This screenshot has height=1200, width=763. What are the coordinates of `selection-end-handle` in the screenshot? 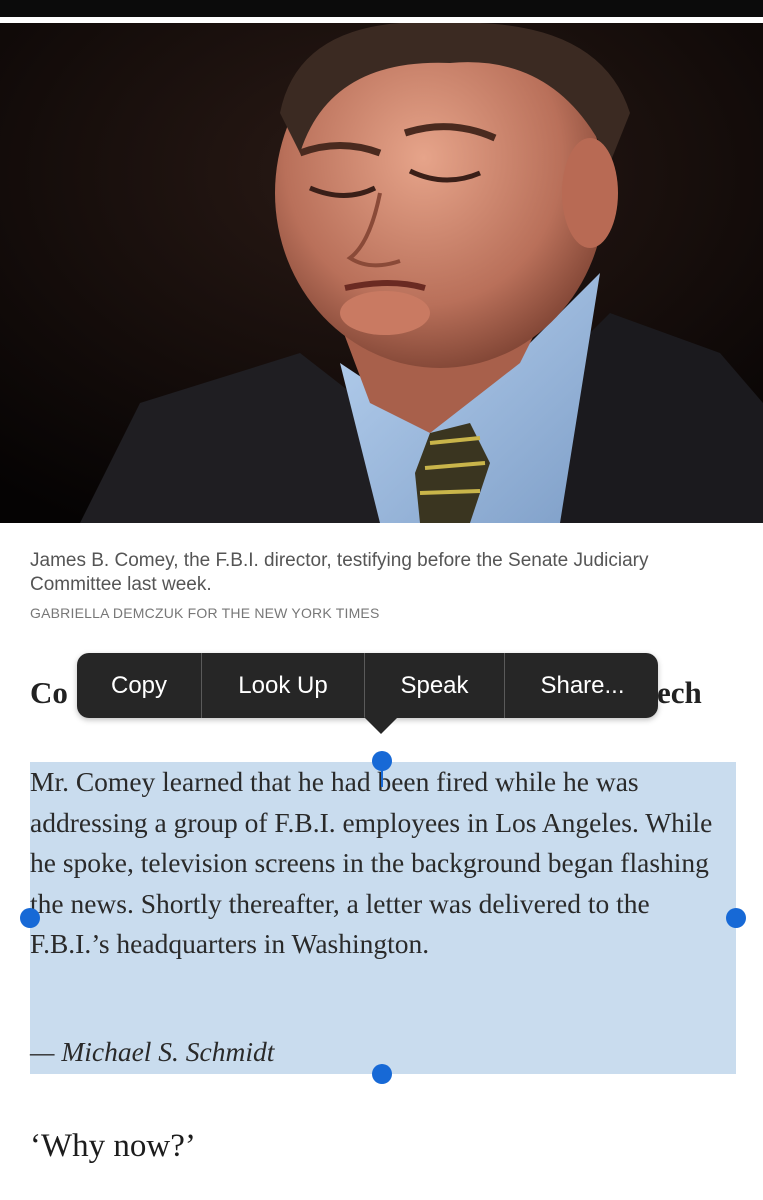 It's located at (382, 1074).